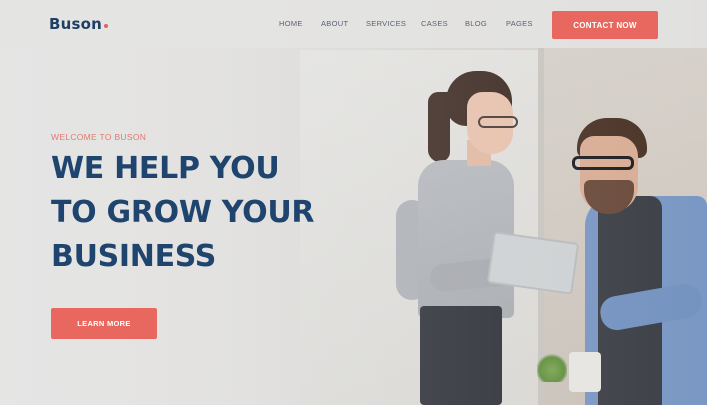 The image size is (707, 405). Describe the element at coordinates (434, 23) in the screenshot. I see `nav-cases: CASES` at that location.